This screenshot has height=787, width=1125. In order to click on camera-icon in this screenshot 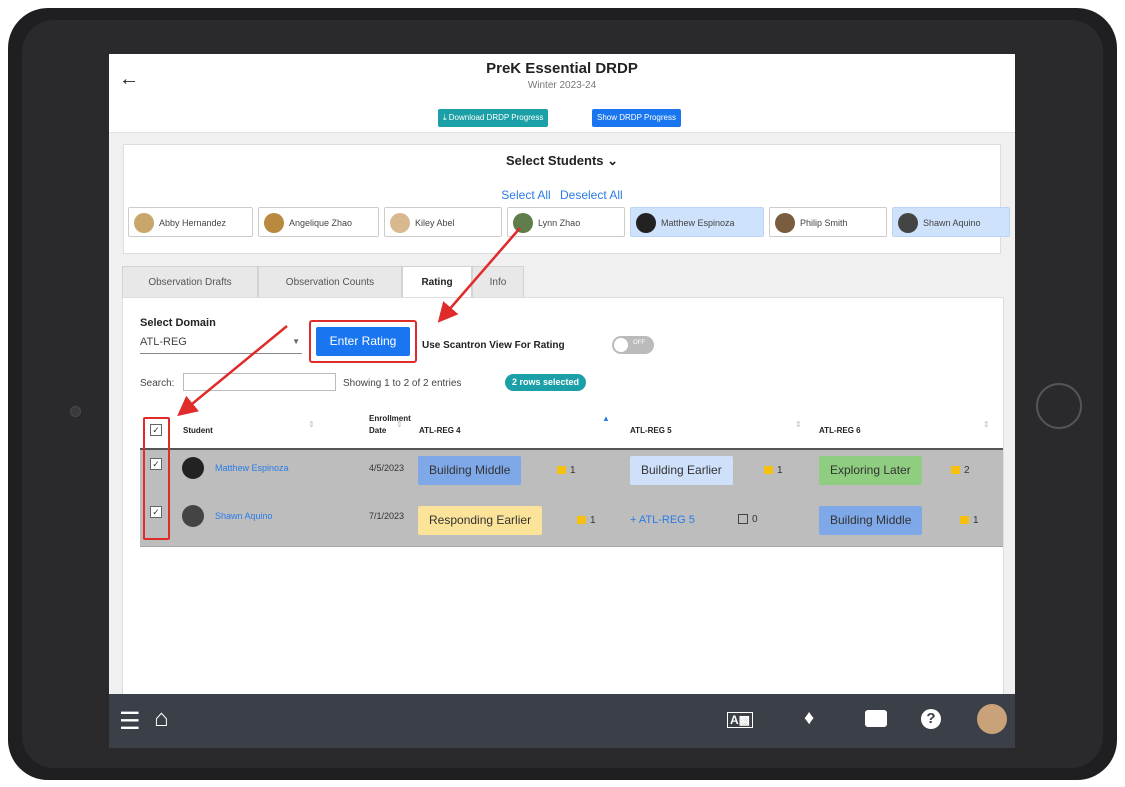, I will do `click(75, 411)`.